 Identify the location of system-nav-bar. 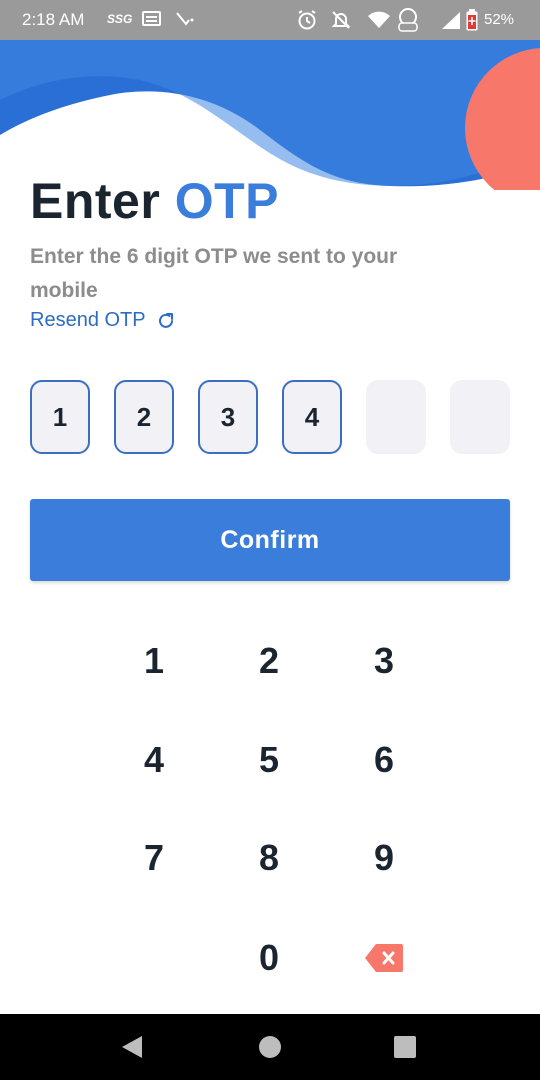
(270, 1047).